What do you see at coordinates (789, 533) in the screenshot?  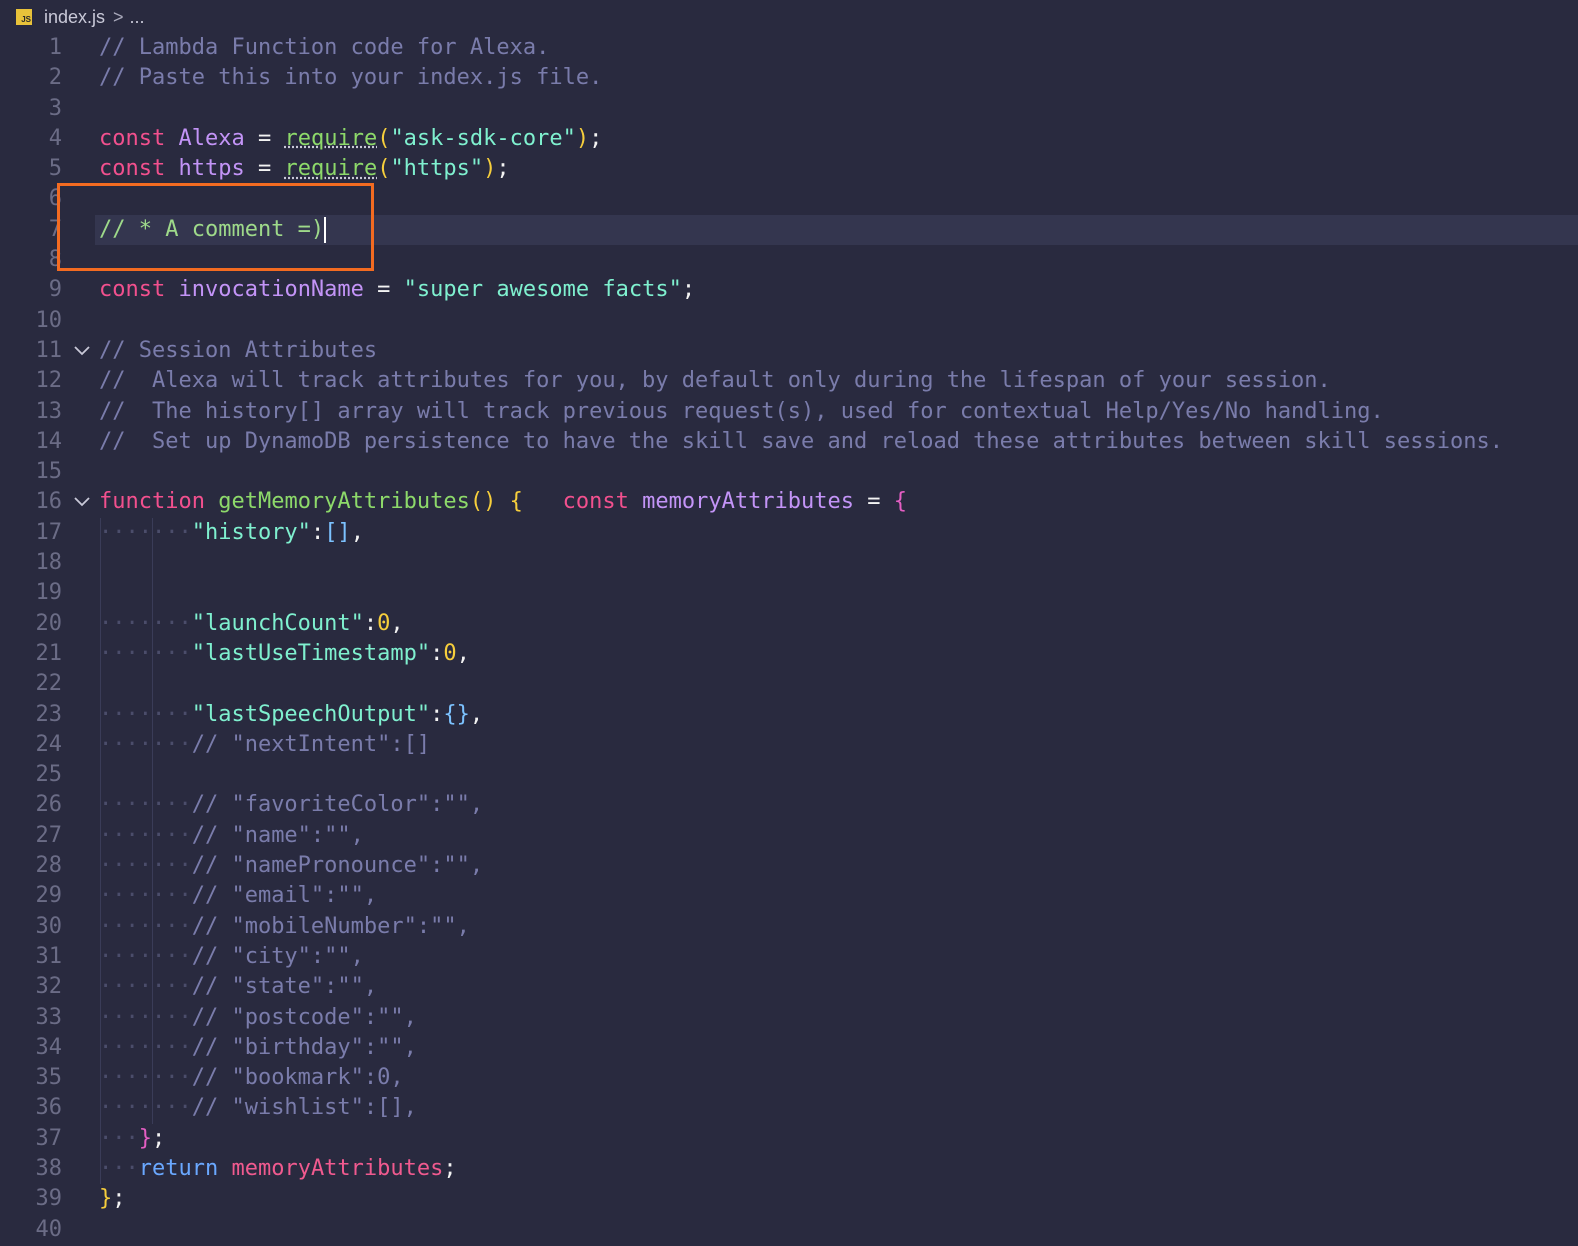 I see `code-line: 17 ·······"history":[],` at bounding box center [789, 533].